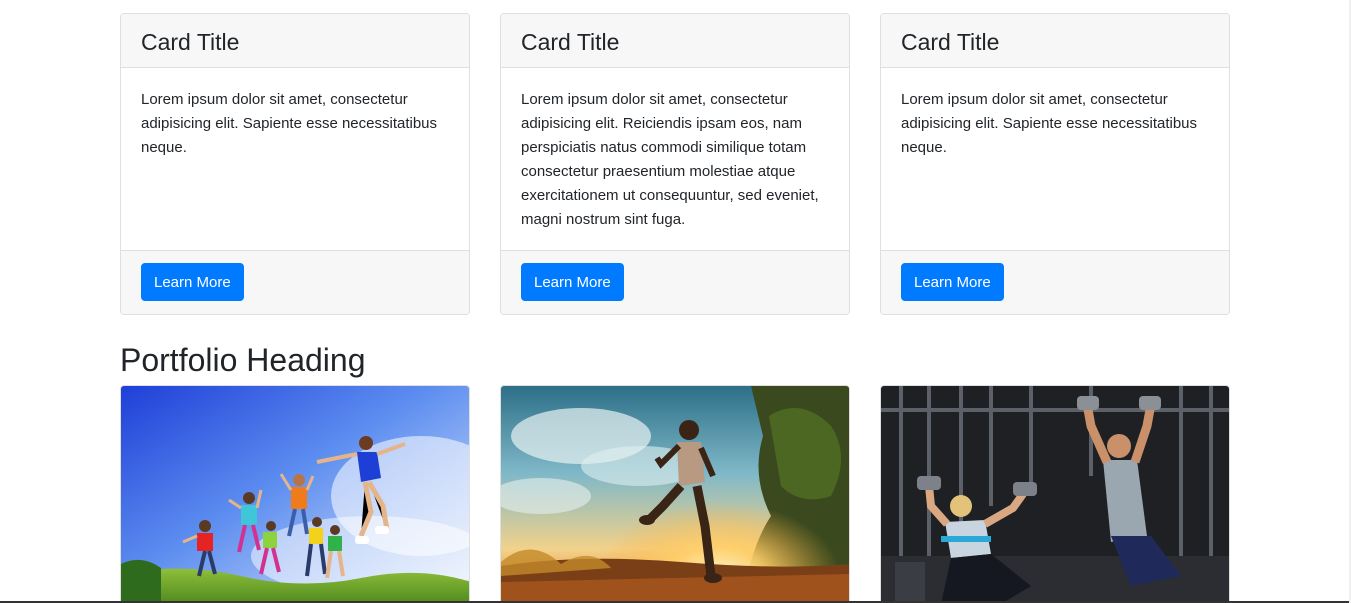 The width and height of the screenshot is (1351, 603). I want to click on gym-workout-photo, so click(1055, 494).